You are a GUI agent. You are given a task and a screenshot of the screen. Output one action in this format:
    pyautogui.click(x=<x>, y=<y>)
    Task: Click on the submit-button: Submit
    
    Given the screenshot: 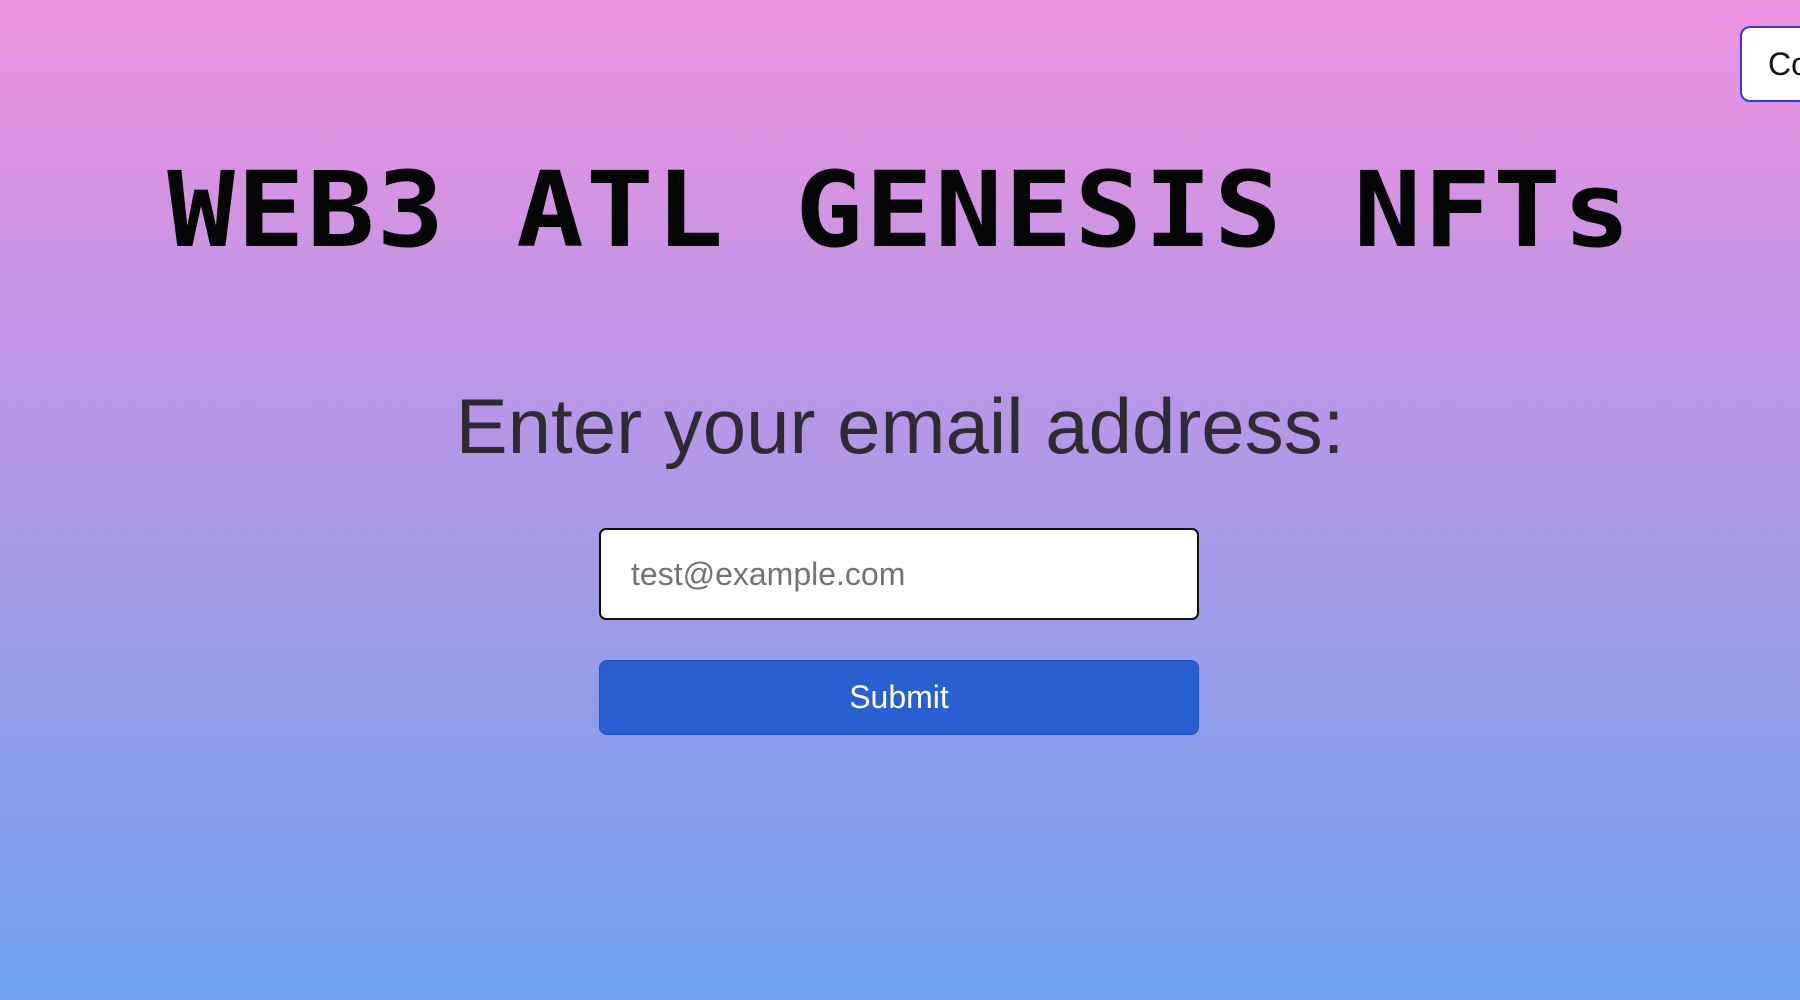 What is the action you would take?
    pyautogui.click(x=899, y=697)
    